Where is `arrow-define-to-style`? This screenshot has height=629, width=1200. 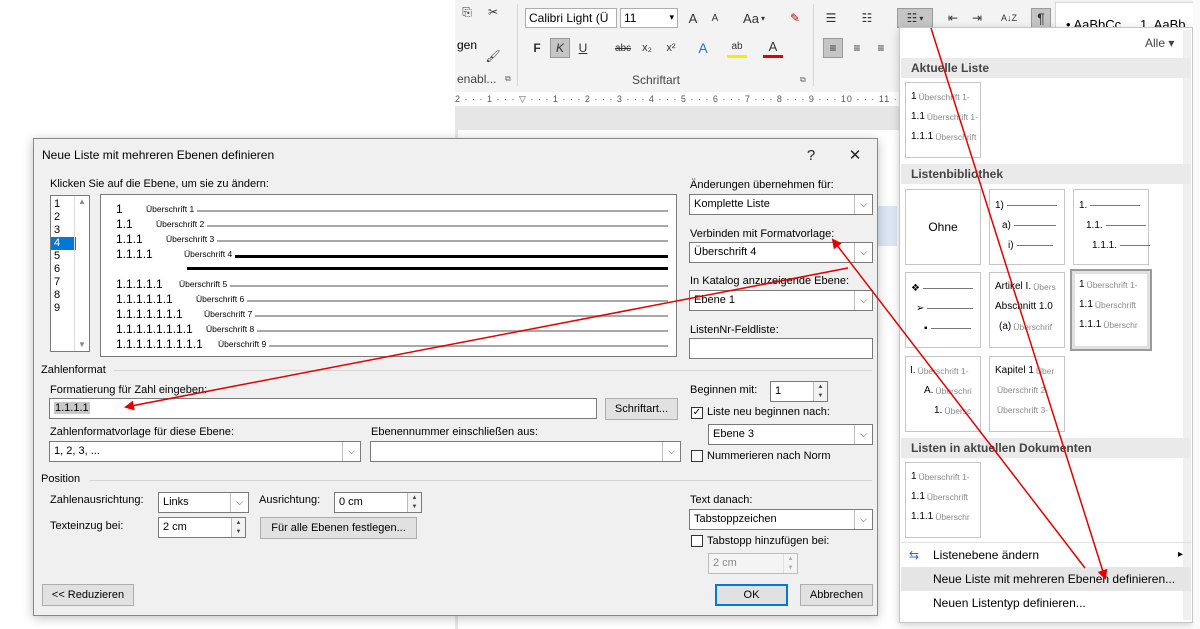
arrow-define-to-style is located at coordinates (958, 403).